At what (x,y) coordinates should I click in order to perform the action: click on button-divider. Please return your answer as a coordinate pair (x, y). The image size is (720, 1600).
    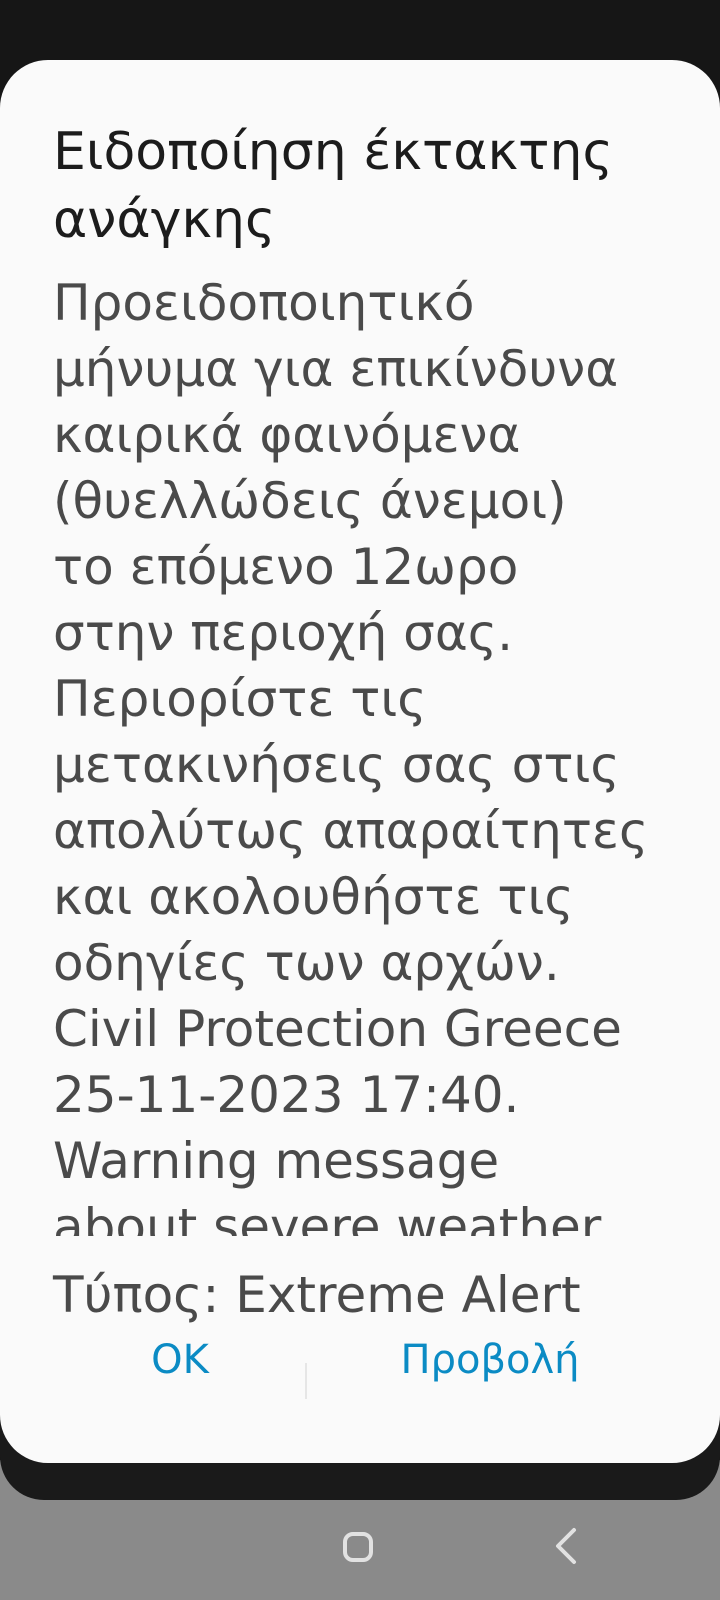
    Looking at the image, I should click on (306, 1381).